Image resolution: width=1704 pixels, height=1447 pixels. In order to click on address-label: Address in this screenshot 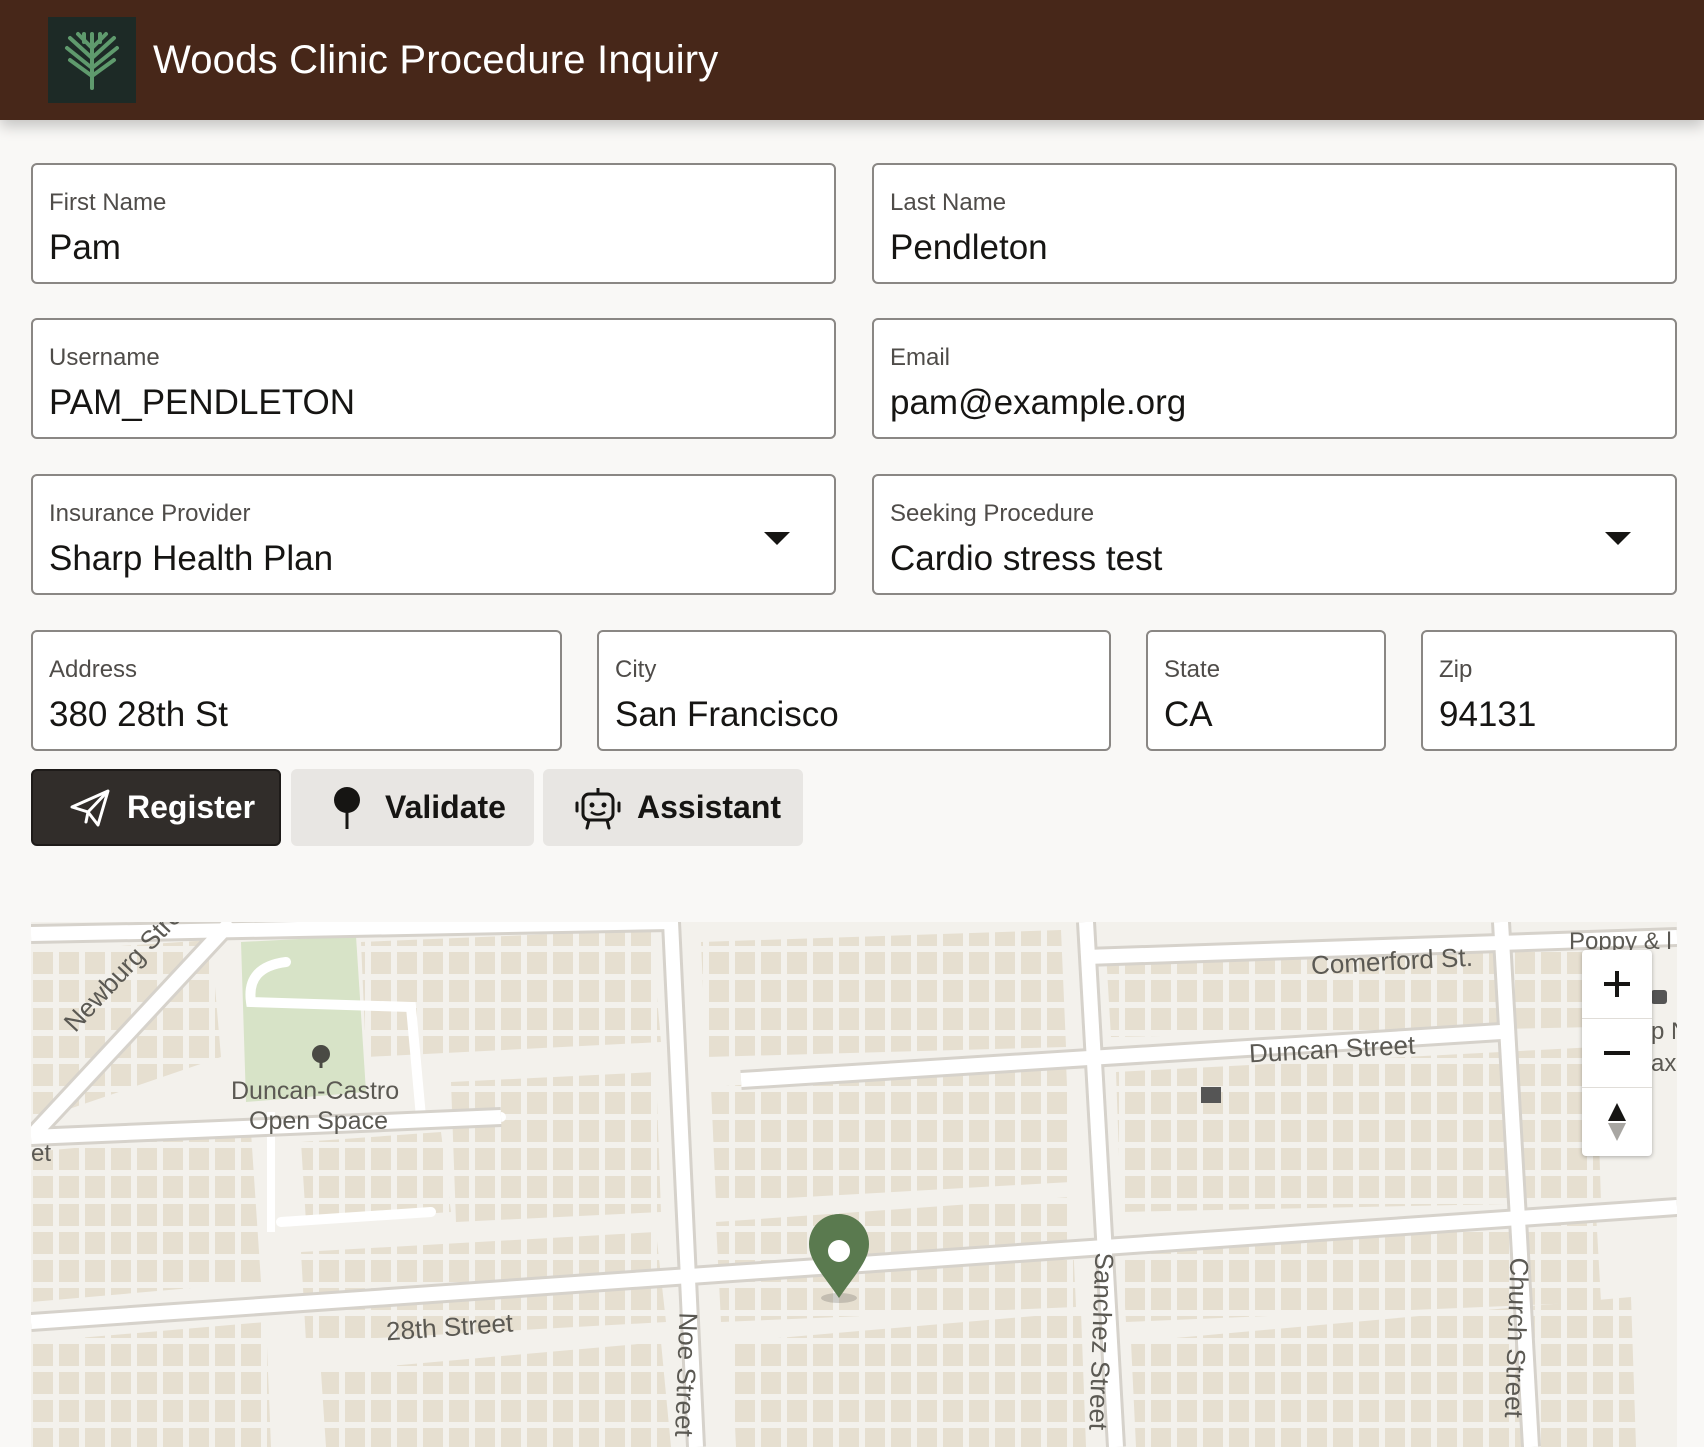, I will do `click(93, 669)`.